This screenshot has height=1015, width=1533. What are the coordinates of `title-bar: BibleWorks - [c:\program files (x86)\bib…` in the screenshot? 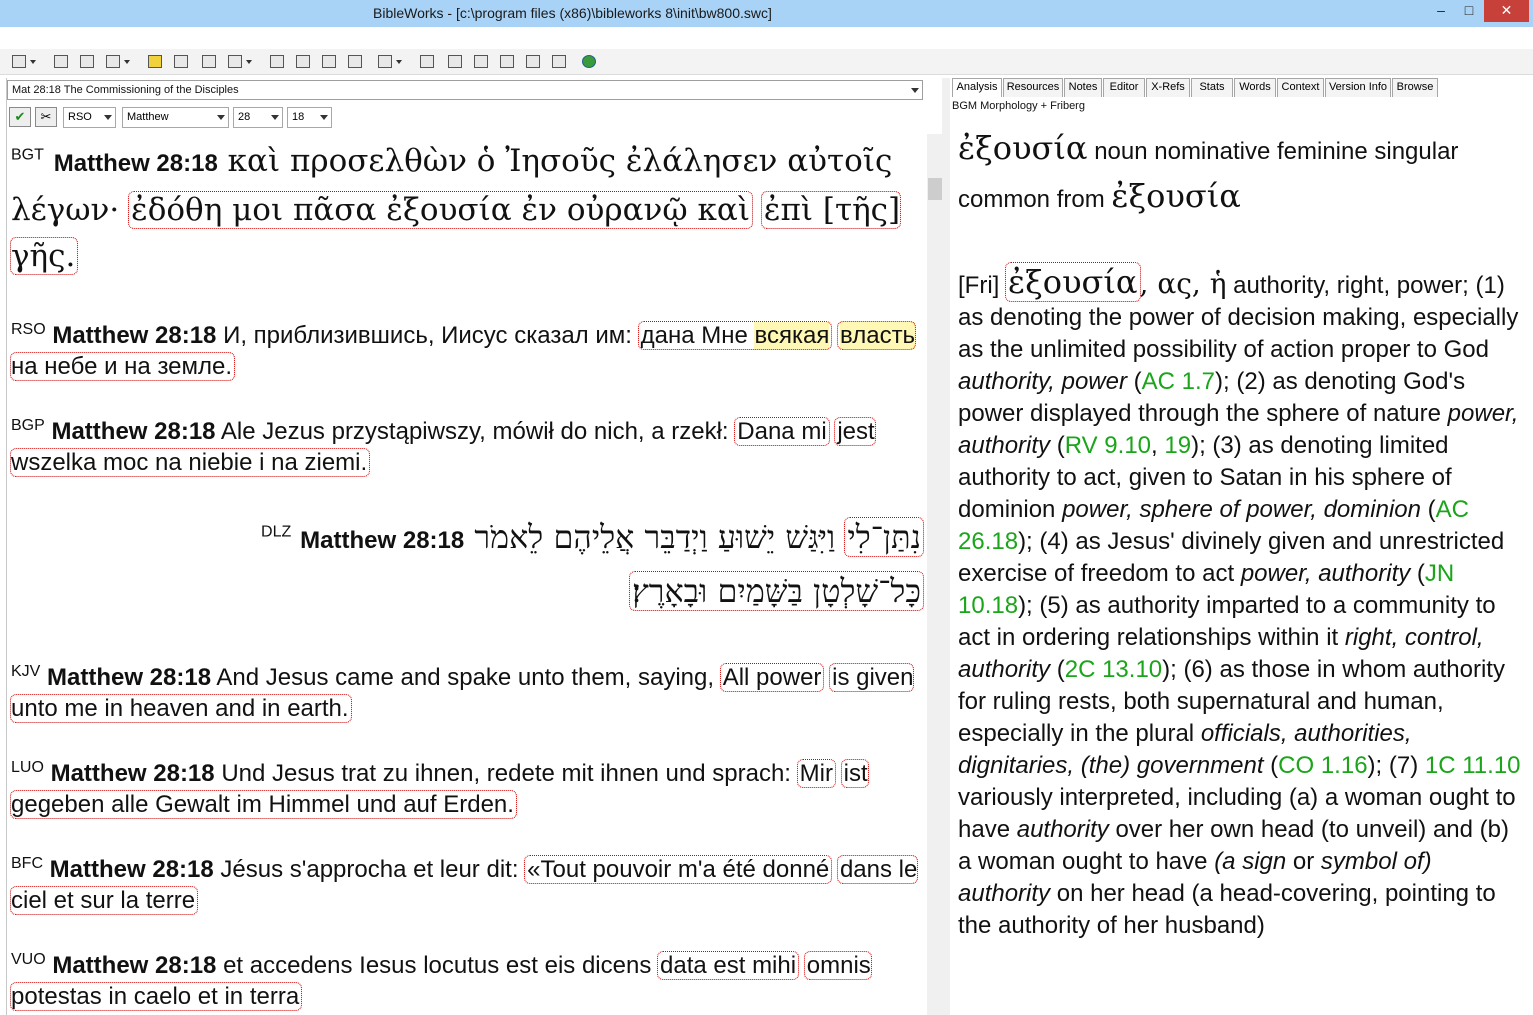 It's located at (766, 13).